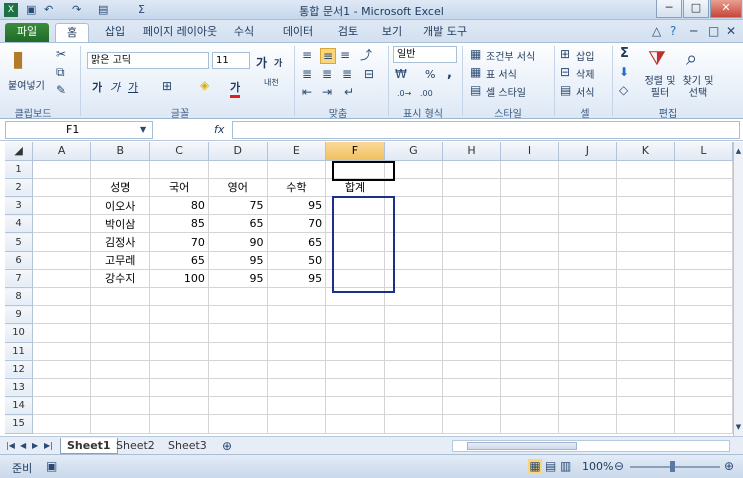 The image size is (743, 478). What do you see at coordinates (472, 151) in the screenshot?
I see `column-header: H` at bounding box center [472, 151].